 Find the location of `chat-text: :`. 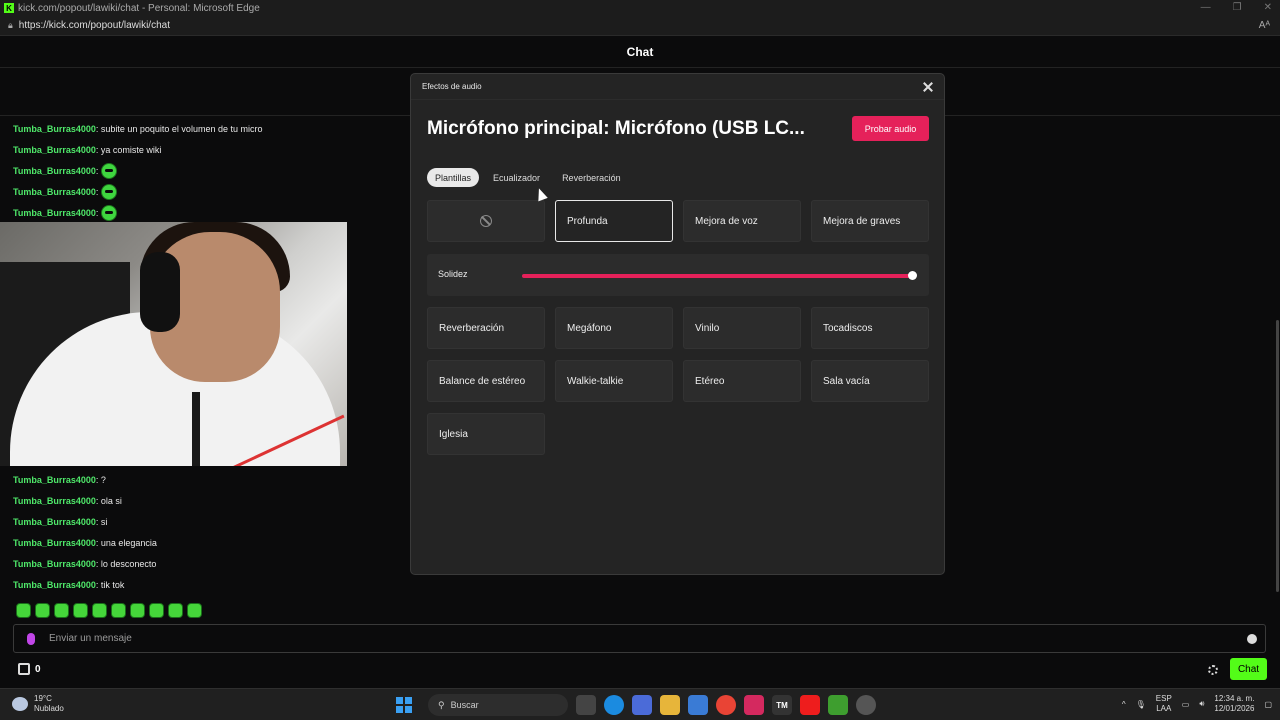

chat-text: : is located at coordinates (97, 171).